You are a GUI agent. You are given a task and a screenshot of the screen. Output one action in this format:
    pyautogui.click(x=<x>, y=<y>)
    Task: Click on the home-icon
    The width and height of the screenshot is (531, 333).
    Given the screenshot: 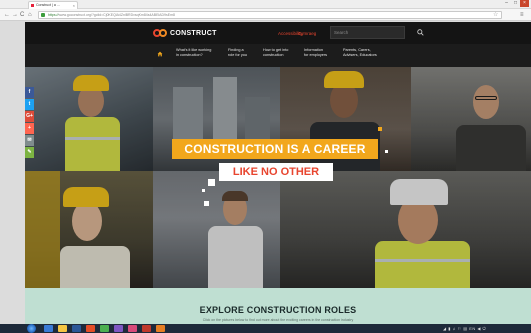 What is the action you would take?
    pyautogui.click(x=160, y=54)
    